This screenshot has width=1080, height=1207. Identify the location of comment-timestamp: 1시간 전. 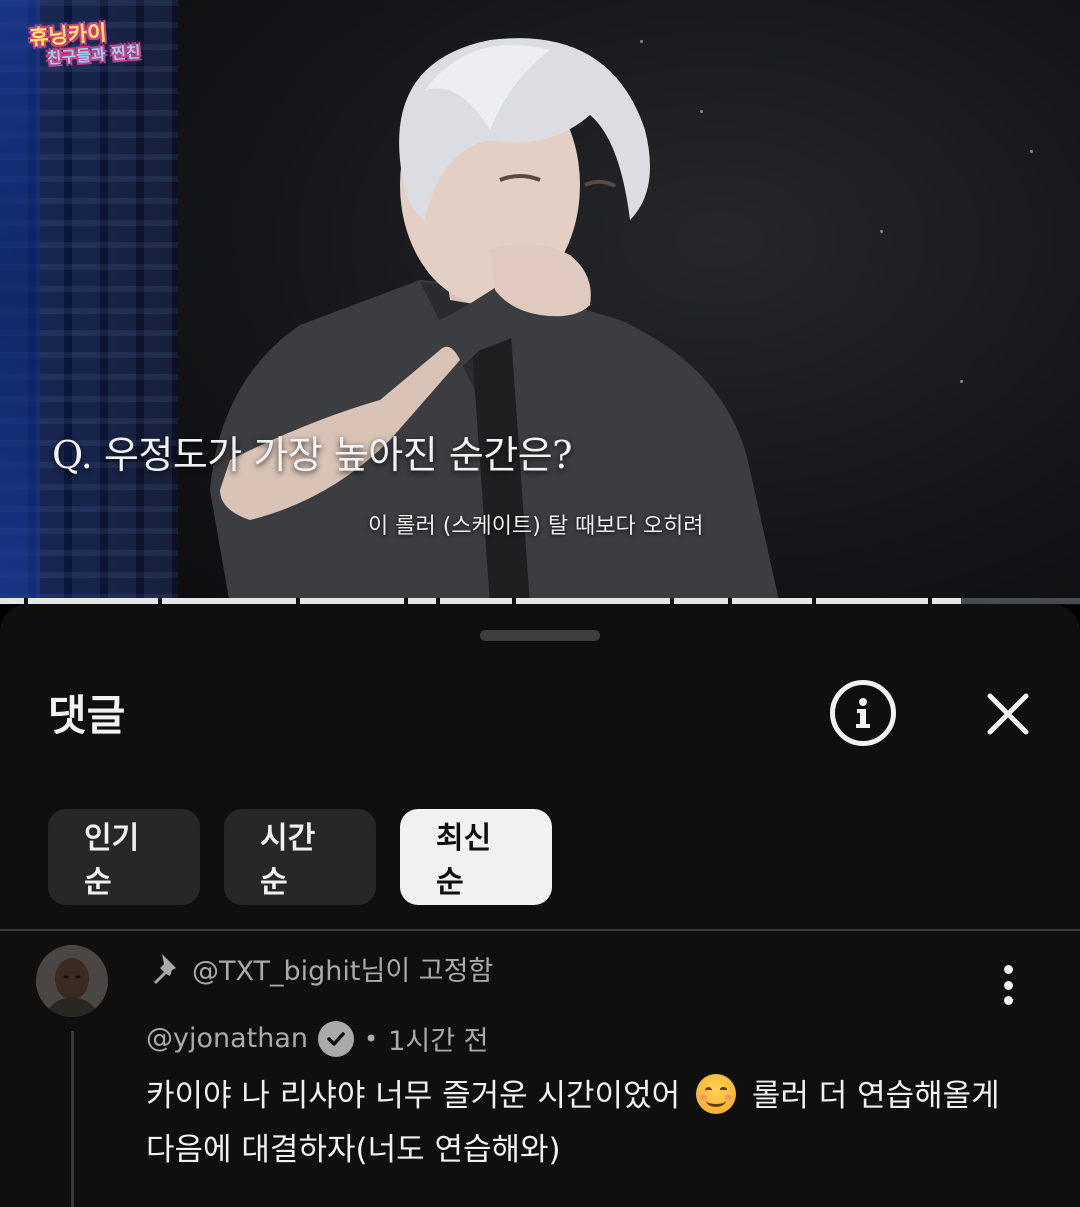
(438, 1041).